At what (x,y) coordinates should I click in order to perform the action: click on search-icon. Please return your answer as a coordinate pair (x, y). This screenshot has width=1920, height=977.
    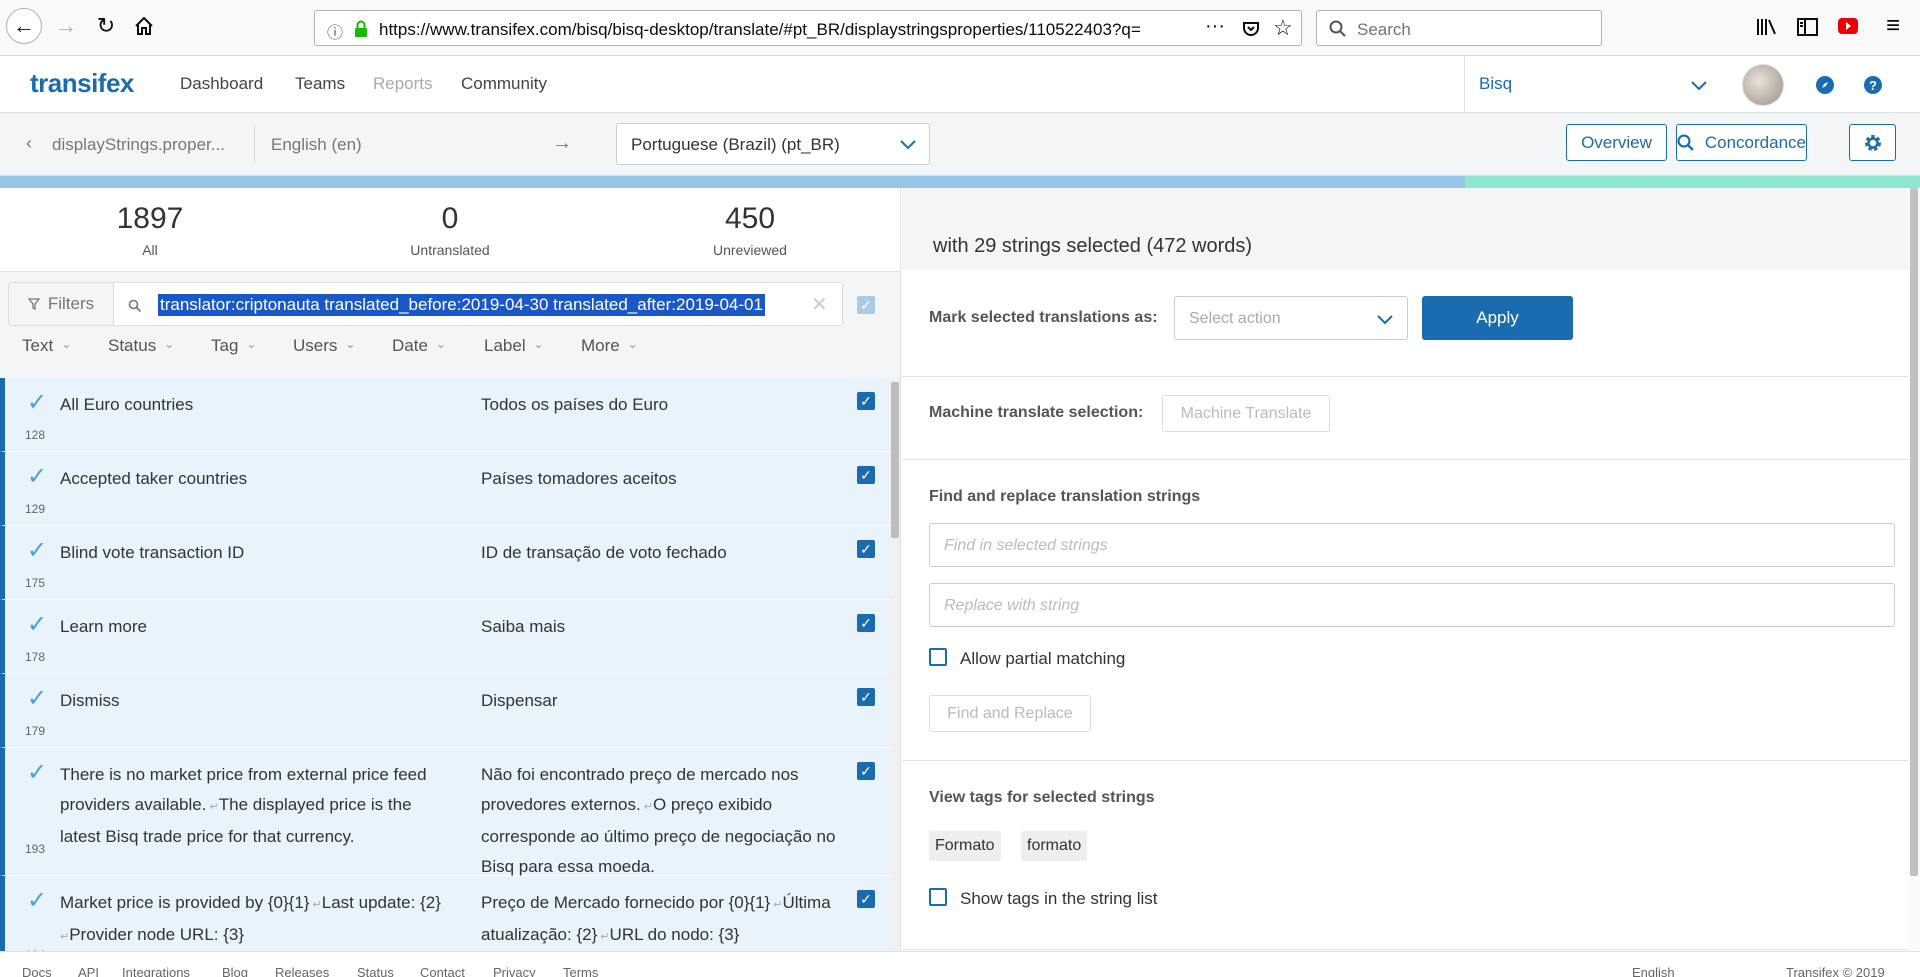
    Looking at the image, I should click on (1337, 28).